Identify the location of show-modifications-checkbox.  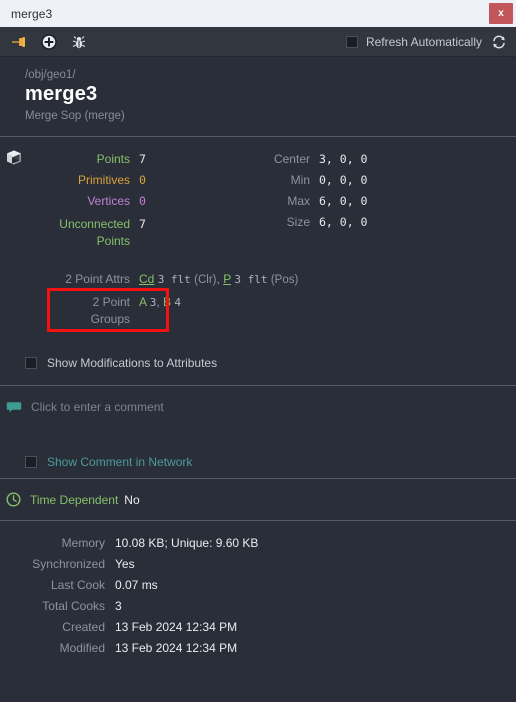
(31, 363).